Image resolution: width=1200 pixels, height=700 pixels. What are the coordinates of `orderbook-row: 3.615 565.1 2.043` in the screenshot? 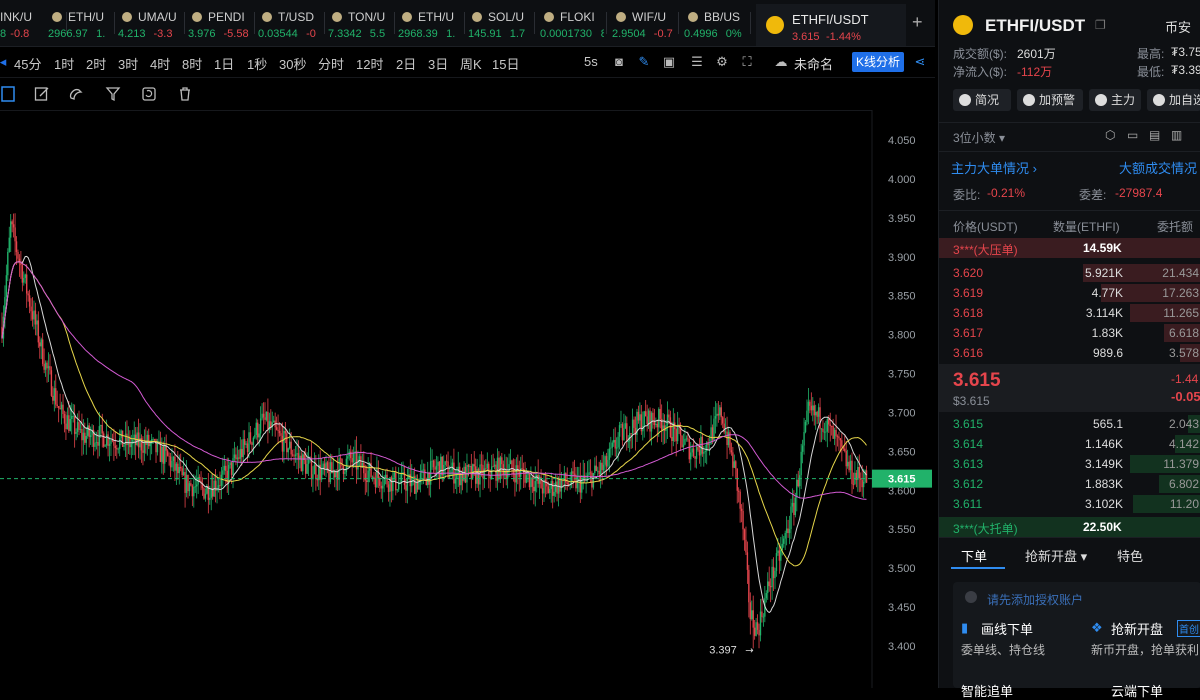 It's located at (1069, 424).